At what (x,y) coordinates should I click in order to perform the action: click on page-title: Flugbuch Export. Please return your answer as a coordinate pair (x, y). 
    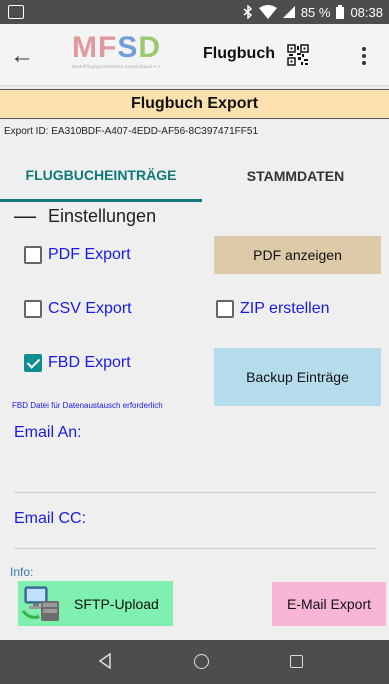
    Looking at the image, I should click on (194, 104).